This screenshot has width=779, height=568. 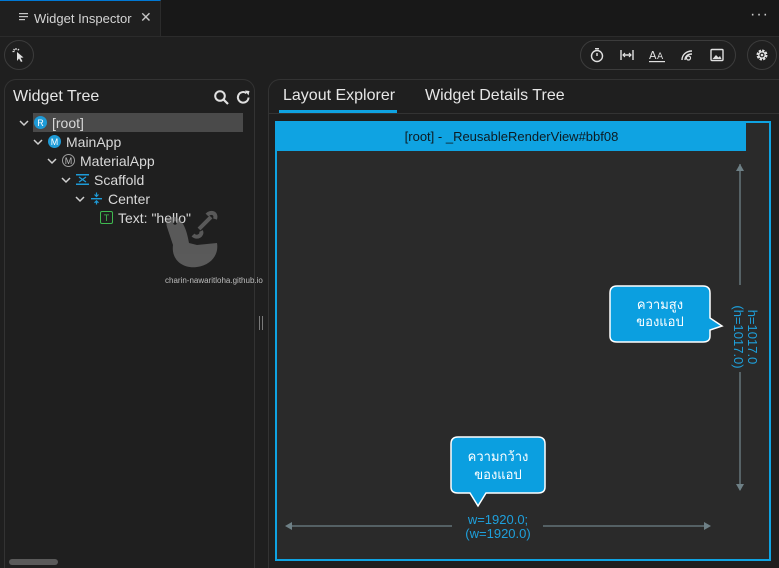 What do you see at coordinates (68, 160) in the screenshot?
I see `material-badge-icon: M` at bounding box center [68, 160].